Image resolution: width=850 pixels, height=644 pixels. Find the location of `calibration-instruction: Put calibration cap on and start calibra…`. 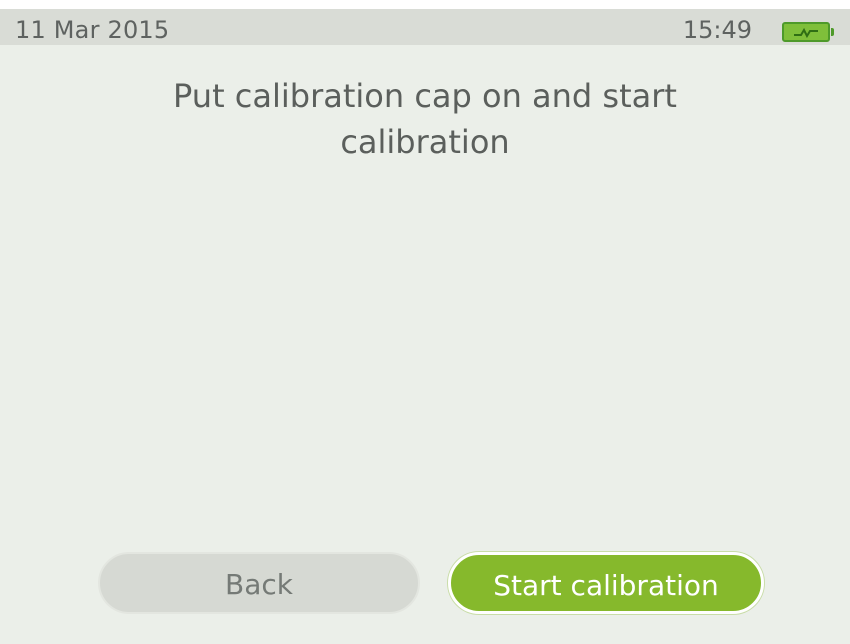

calibration-instruction: Put calibration cap on and start calibra… is located at coordinates (425, 119).